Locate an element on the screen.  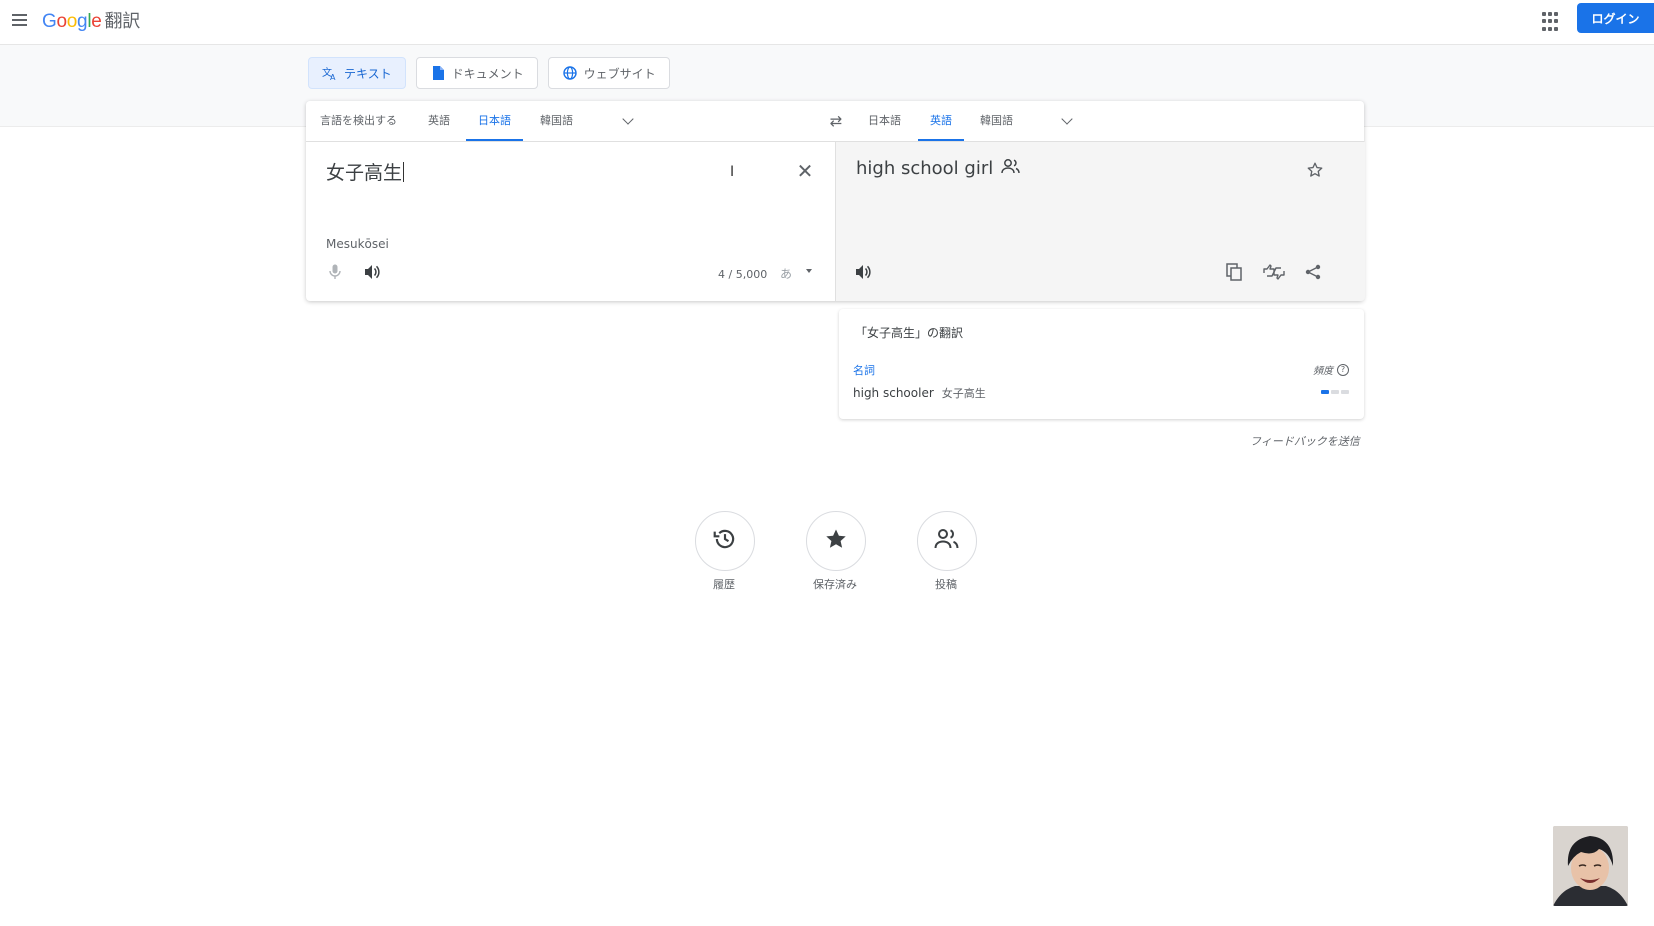
mode-tabs: 文A テキスト ドキュメント ウェブサイト is located at coordinates (489, 73).